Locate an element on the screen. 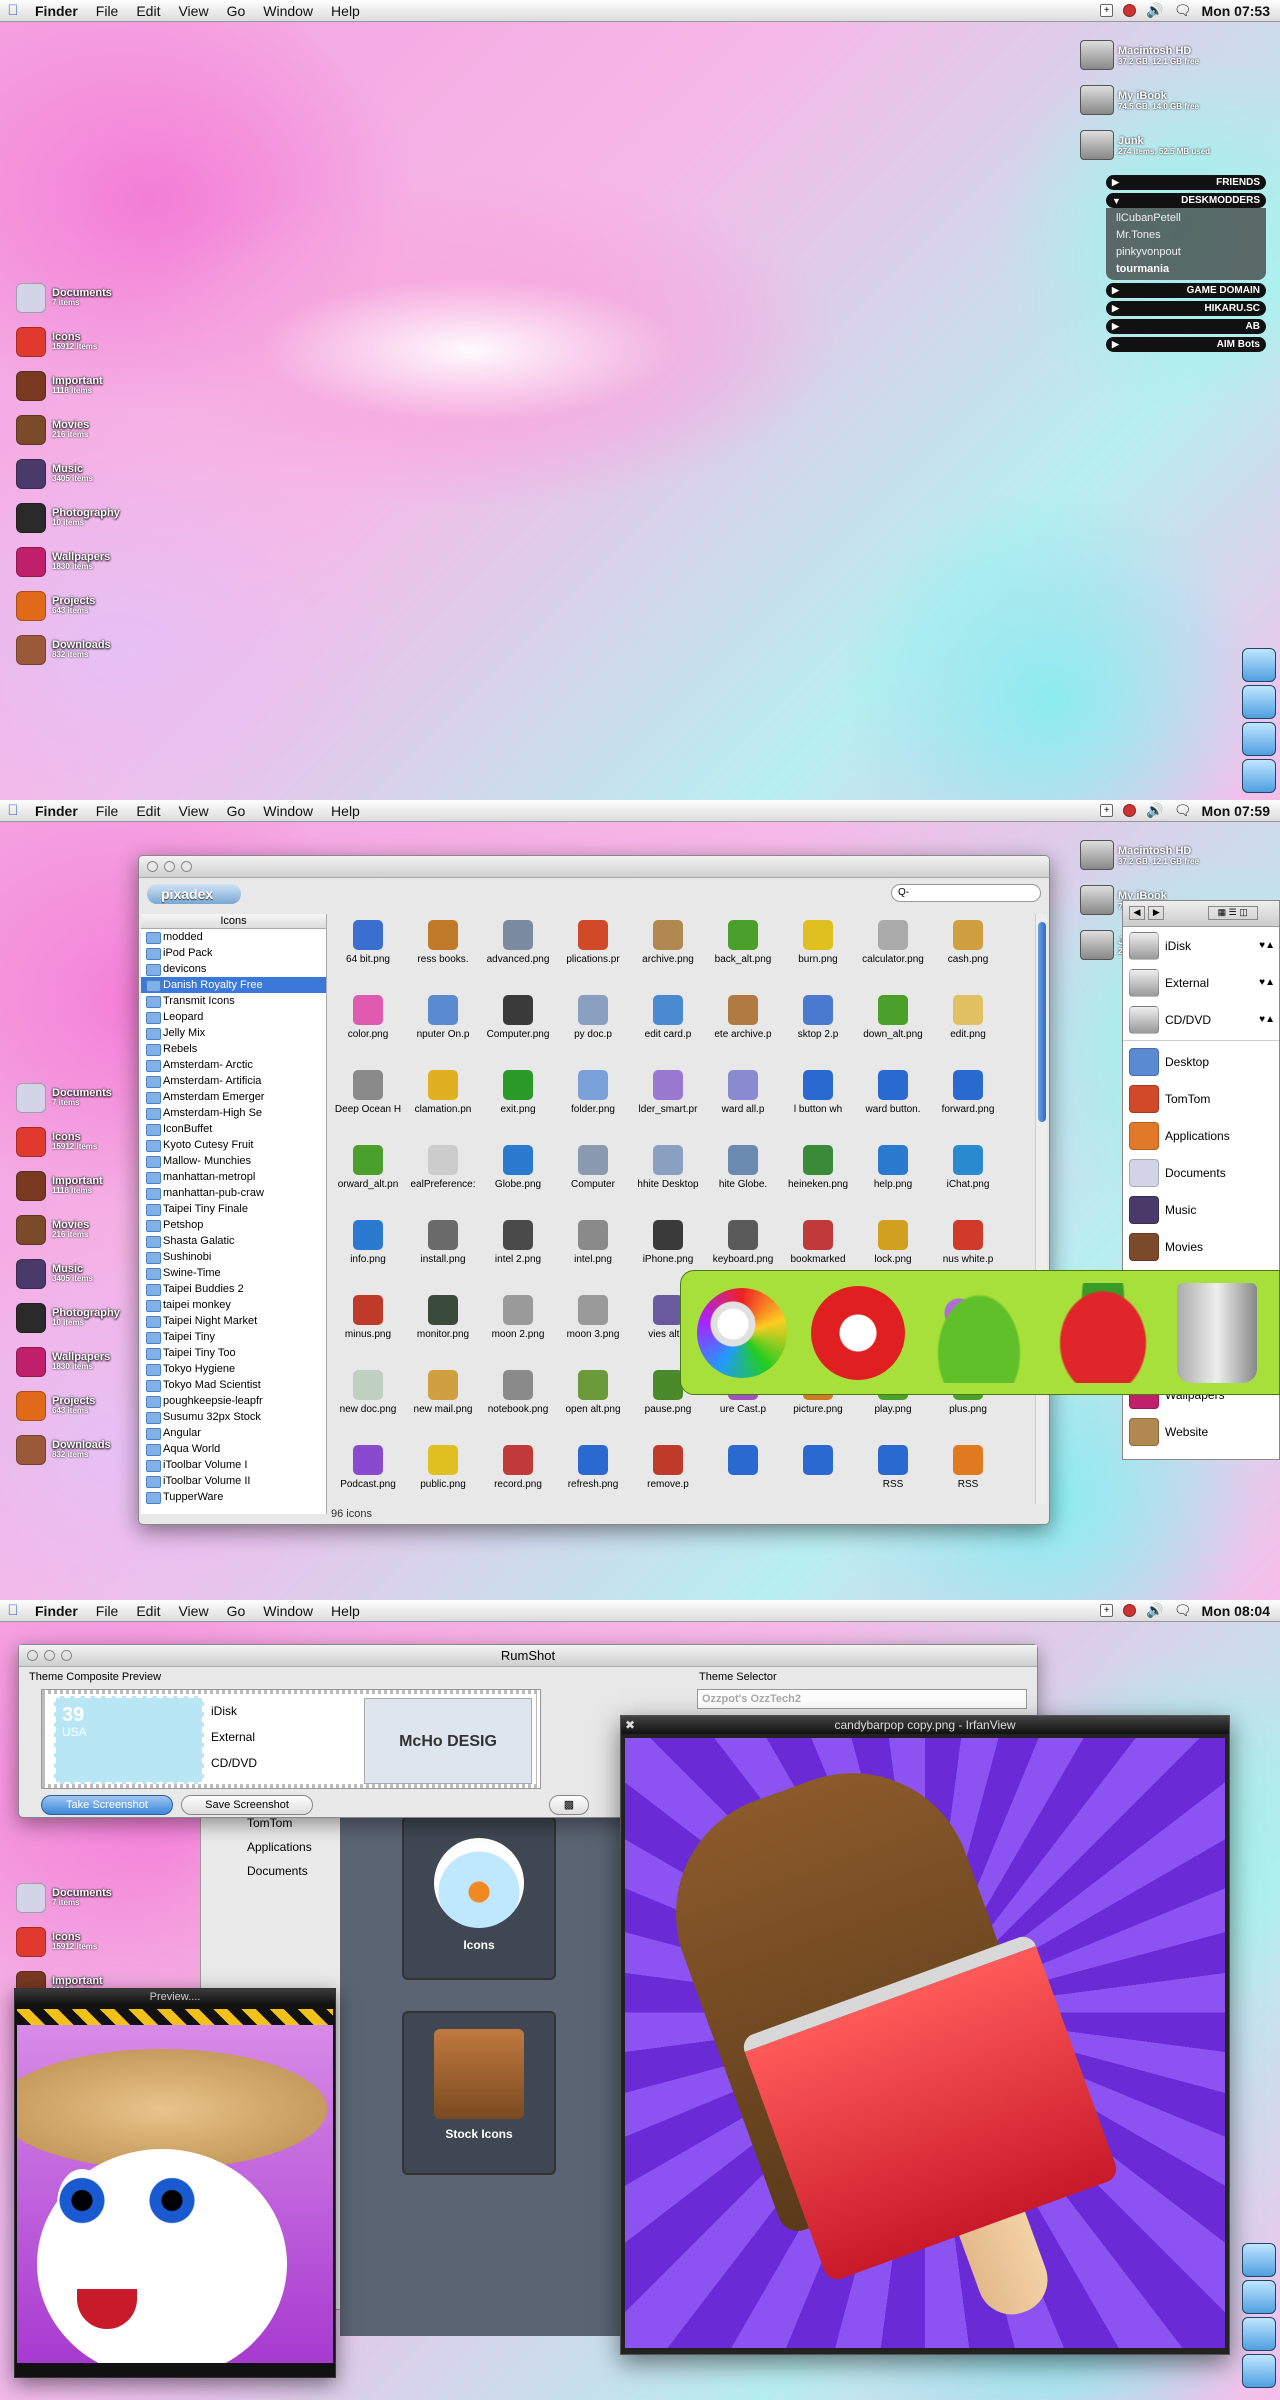 This screenshot has height=2400, width=1280. zoom-icon is located at coordinates (186, 866).